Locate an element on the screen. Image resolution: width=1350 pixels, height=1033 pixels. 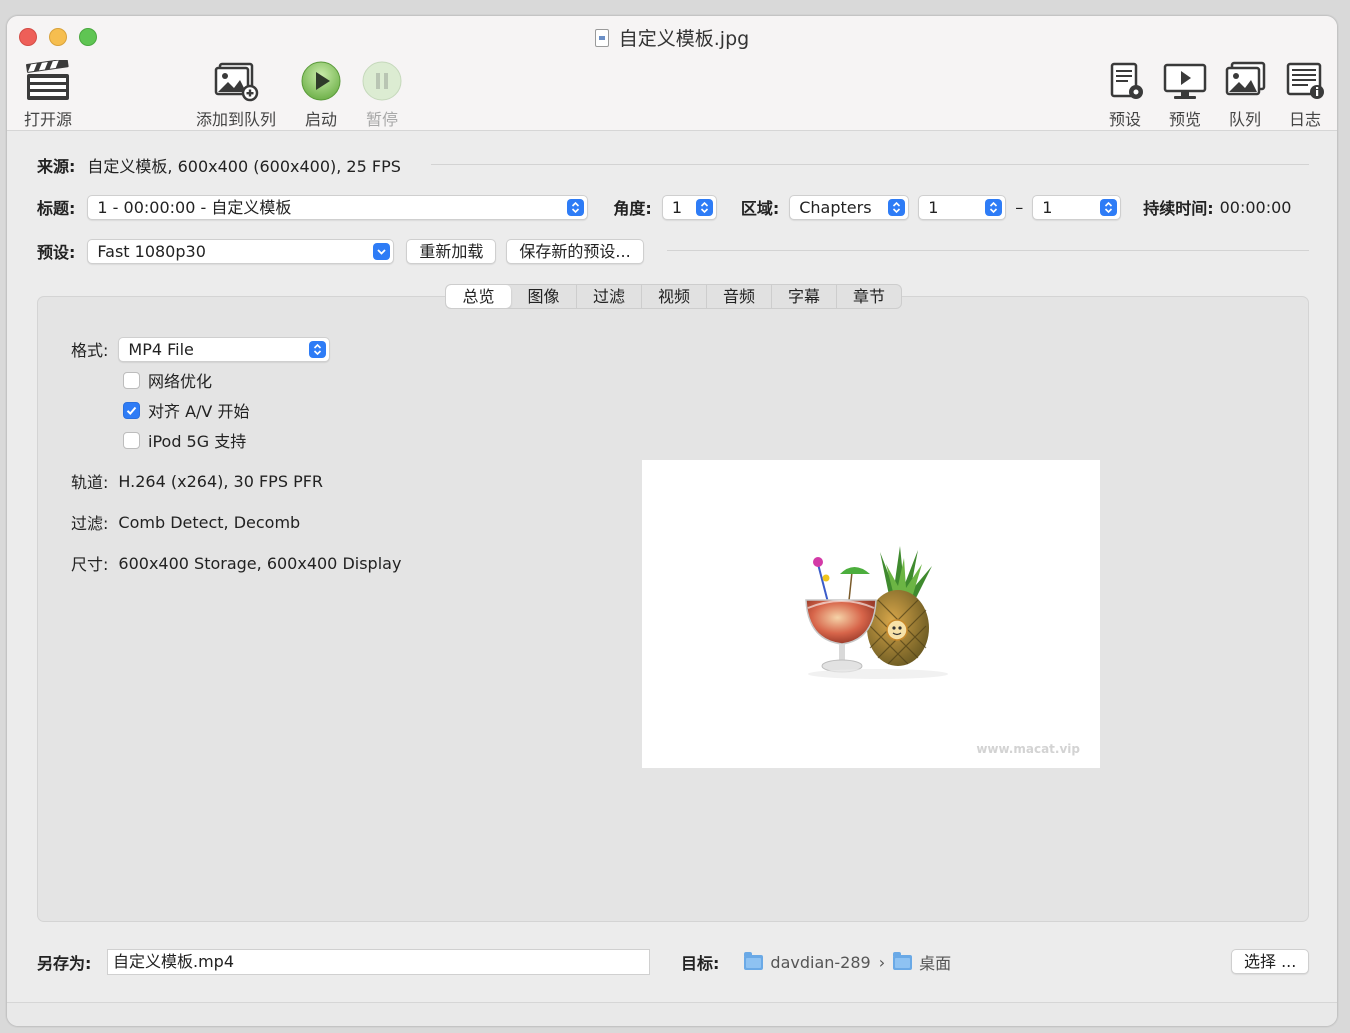
destination-row: 目标: davdian-289 › 桌面 is located at coordinates (816, 962).